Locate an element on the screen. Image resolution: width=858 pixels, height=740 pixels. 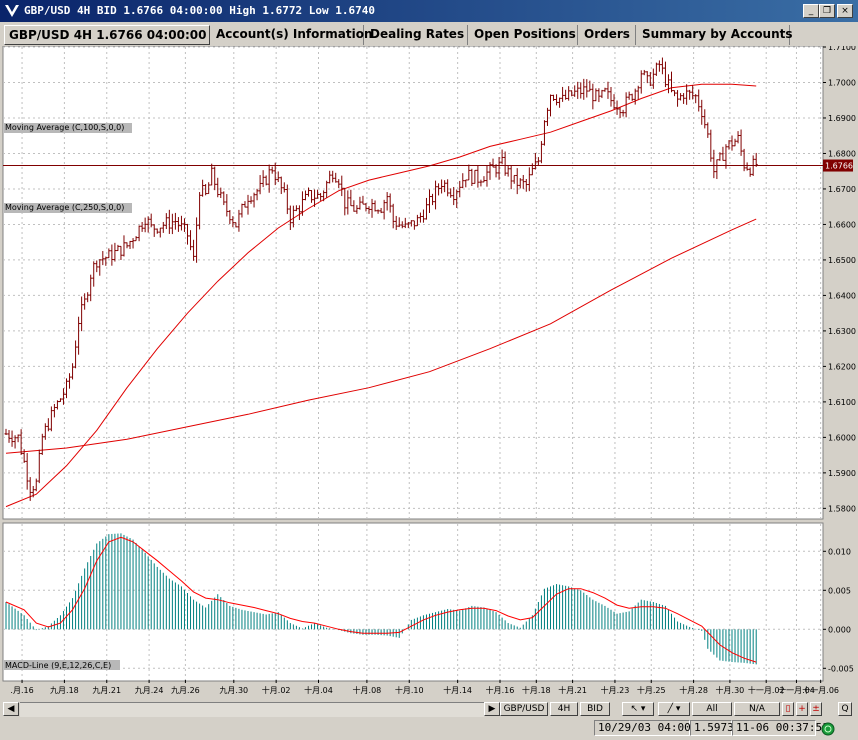
price-axis-label: 1.6700 is located at coordinates (842, 189).